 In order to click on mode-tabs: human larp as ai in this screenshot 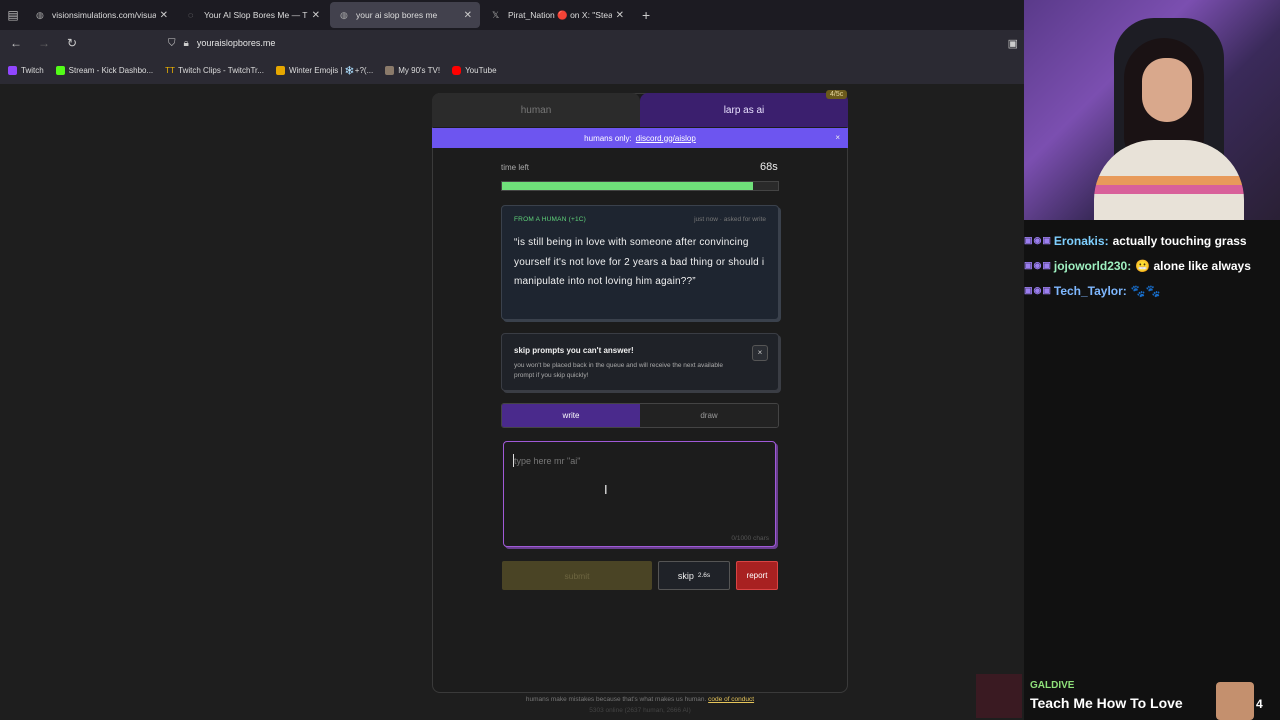, I will do `click(640, 110)`.